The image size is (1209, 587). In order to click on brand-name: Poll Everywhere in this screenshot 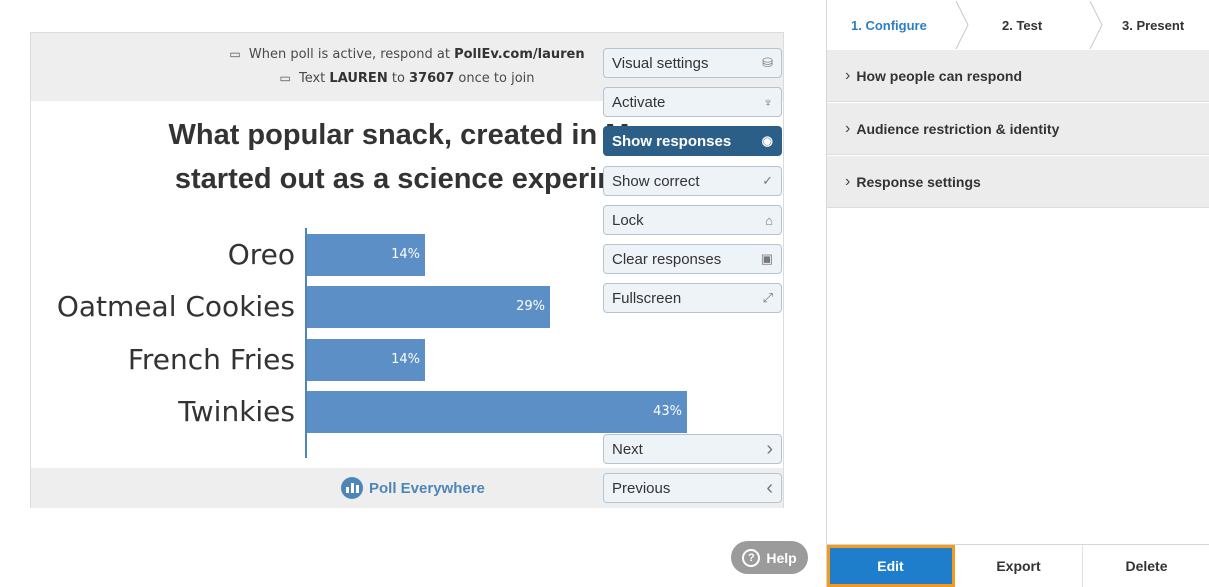, I will do `click(427, 488)`.